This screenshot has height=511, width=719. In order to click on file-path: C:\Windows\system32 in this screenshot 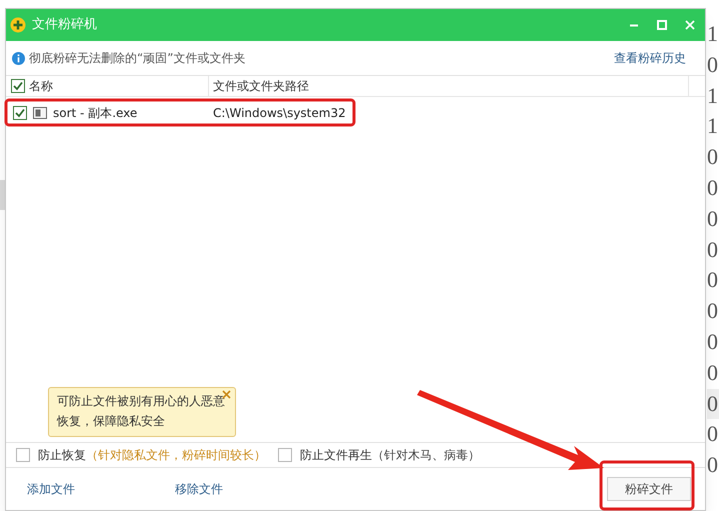, I will do `click(279, 113)`.